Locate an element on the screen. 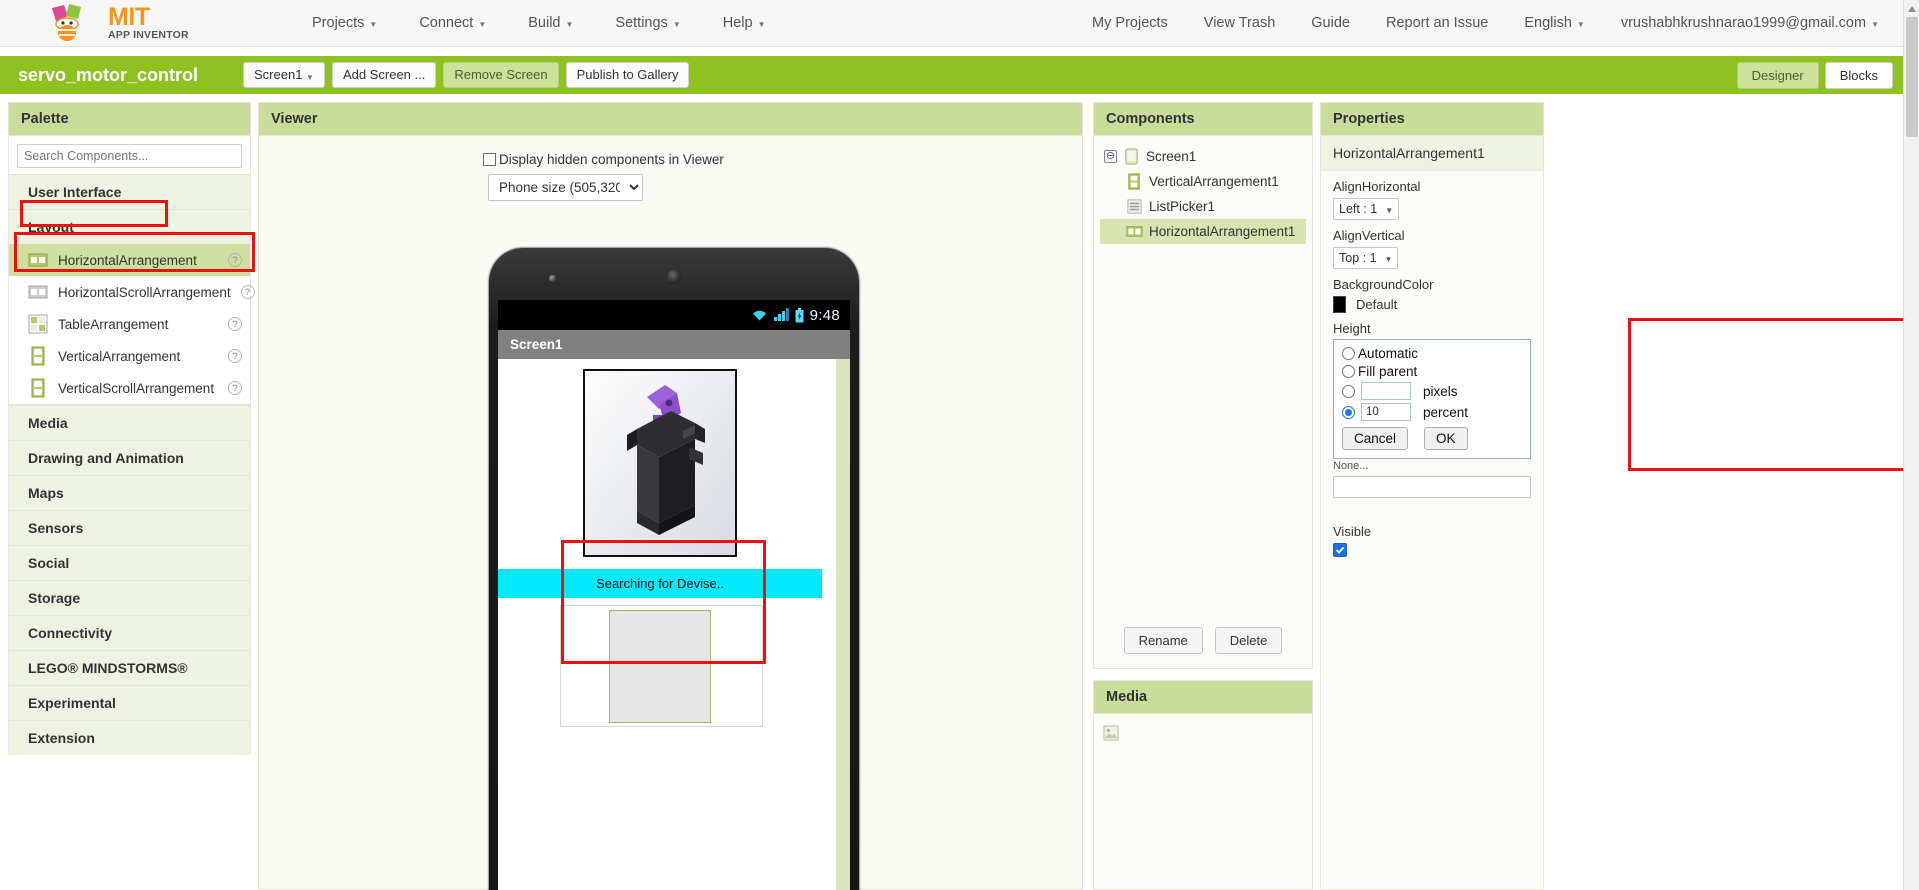 Image resolution: width=1919 pixels, height=890 pixels. palette-category-experimental: Experimental is located at coordinates (129, 702).